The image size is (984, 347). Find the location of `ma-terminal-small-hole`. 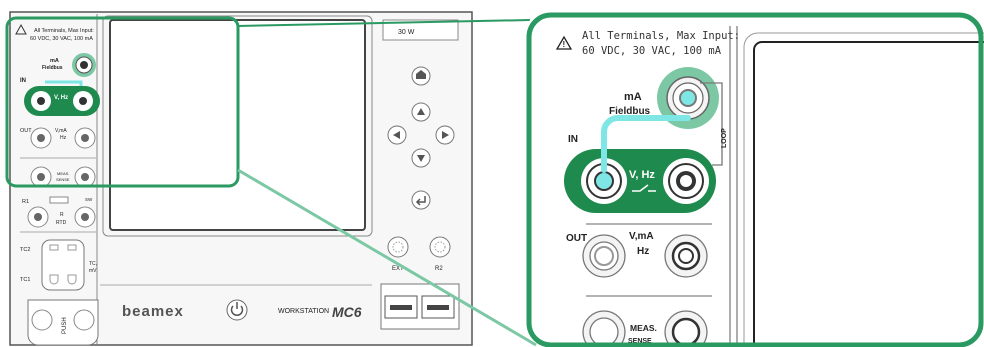

ma-terminal-small-hole is located at coordinates (84, 65).